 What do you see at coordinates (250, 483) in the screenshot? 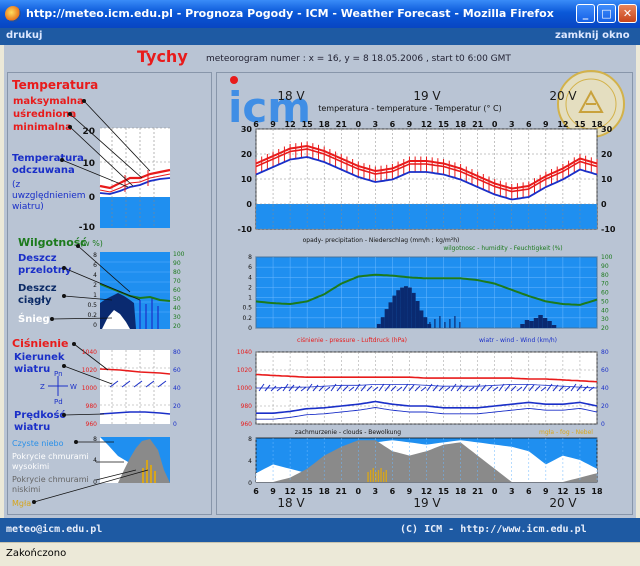
I see `cloud-tick: 0` at bounding box center [250, 483].